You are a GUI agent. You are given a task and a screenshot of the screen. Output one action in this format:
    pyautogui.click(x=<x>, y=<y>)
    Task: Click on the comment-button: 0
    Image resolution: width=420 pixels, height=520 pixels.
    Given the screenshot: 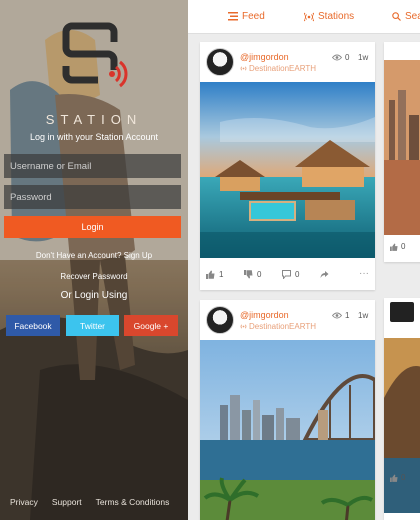 What is the action you would take?
    pyautogui.click(x=298, y=274)
    